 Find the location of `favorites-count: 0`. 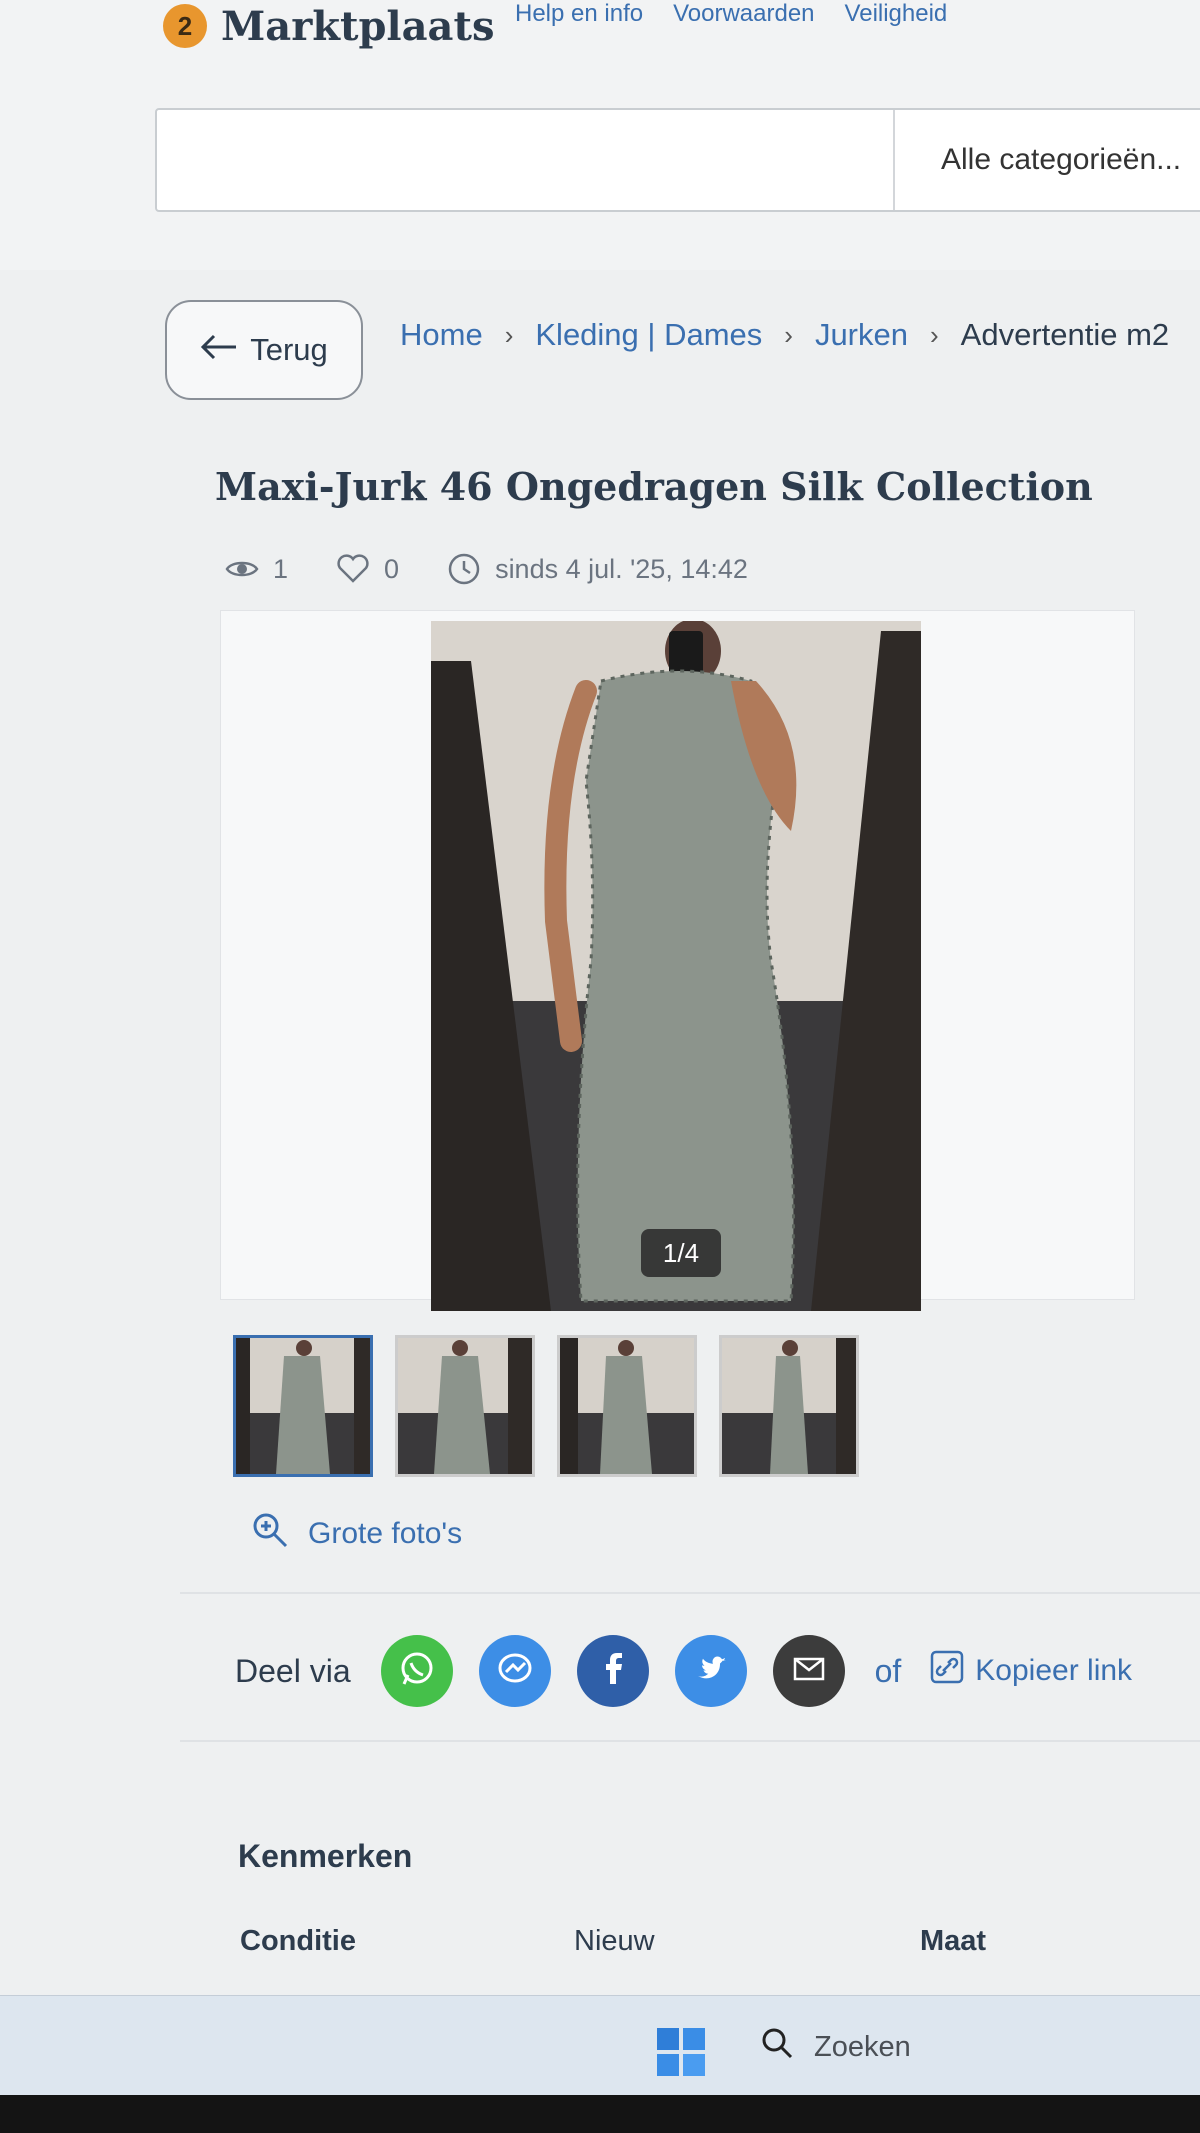

favorites-count: 0 is located at coordinates (367, 569).